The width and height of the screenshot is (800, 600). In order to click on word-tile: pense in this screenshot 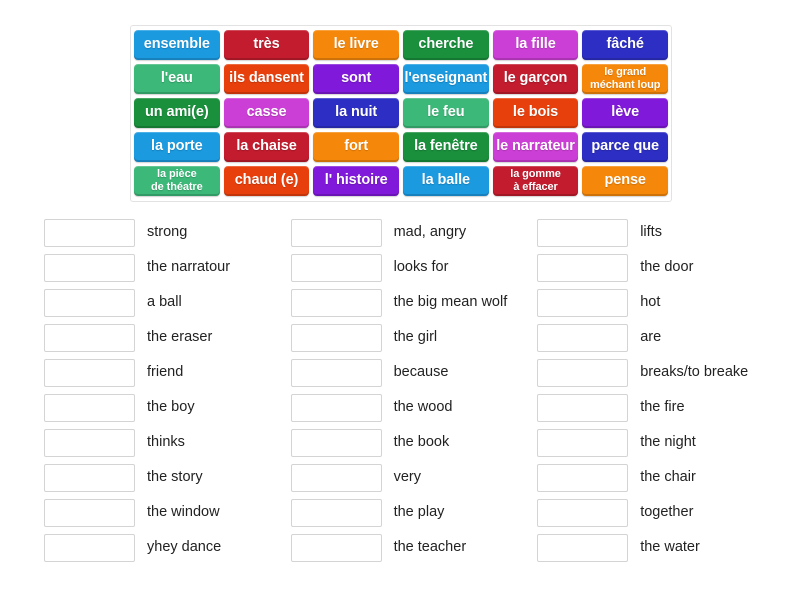, I will do `click(625, 181)`.